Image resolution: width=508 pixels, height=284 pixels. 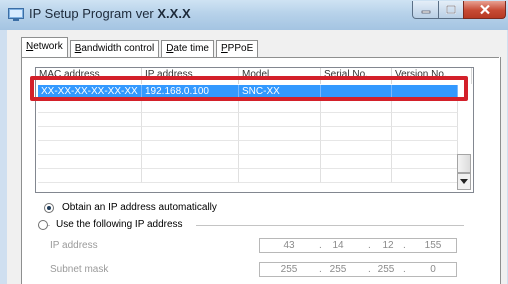 I want to click on maximize-button, so click(x=451, y=10).